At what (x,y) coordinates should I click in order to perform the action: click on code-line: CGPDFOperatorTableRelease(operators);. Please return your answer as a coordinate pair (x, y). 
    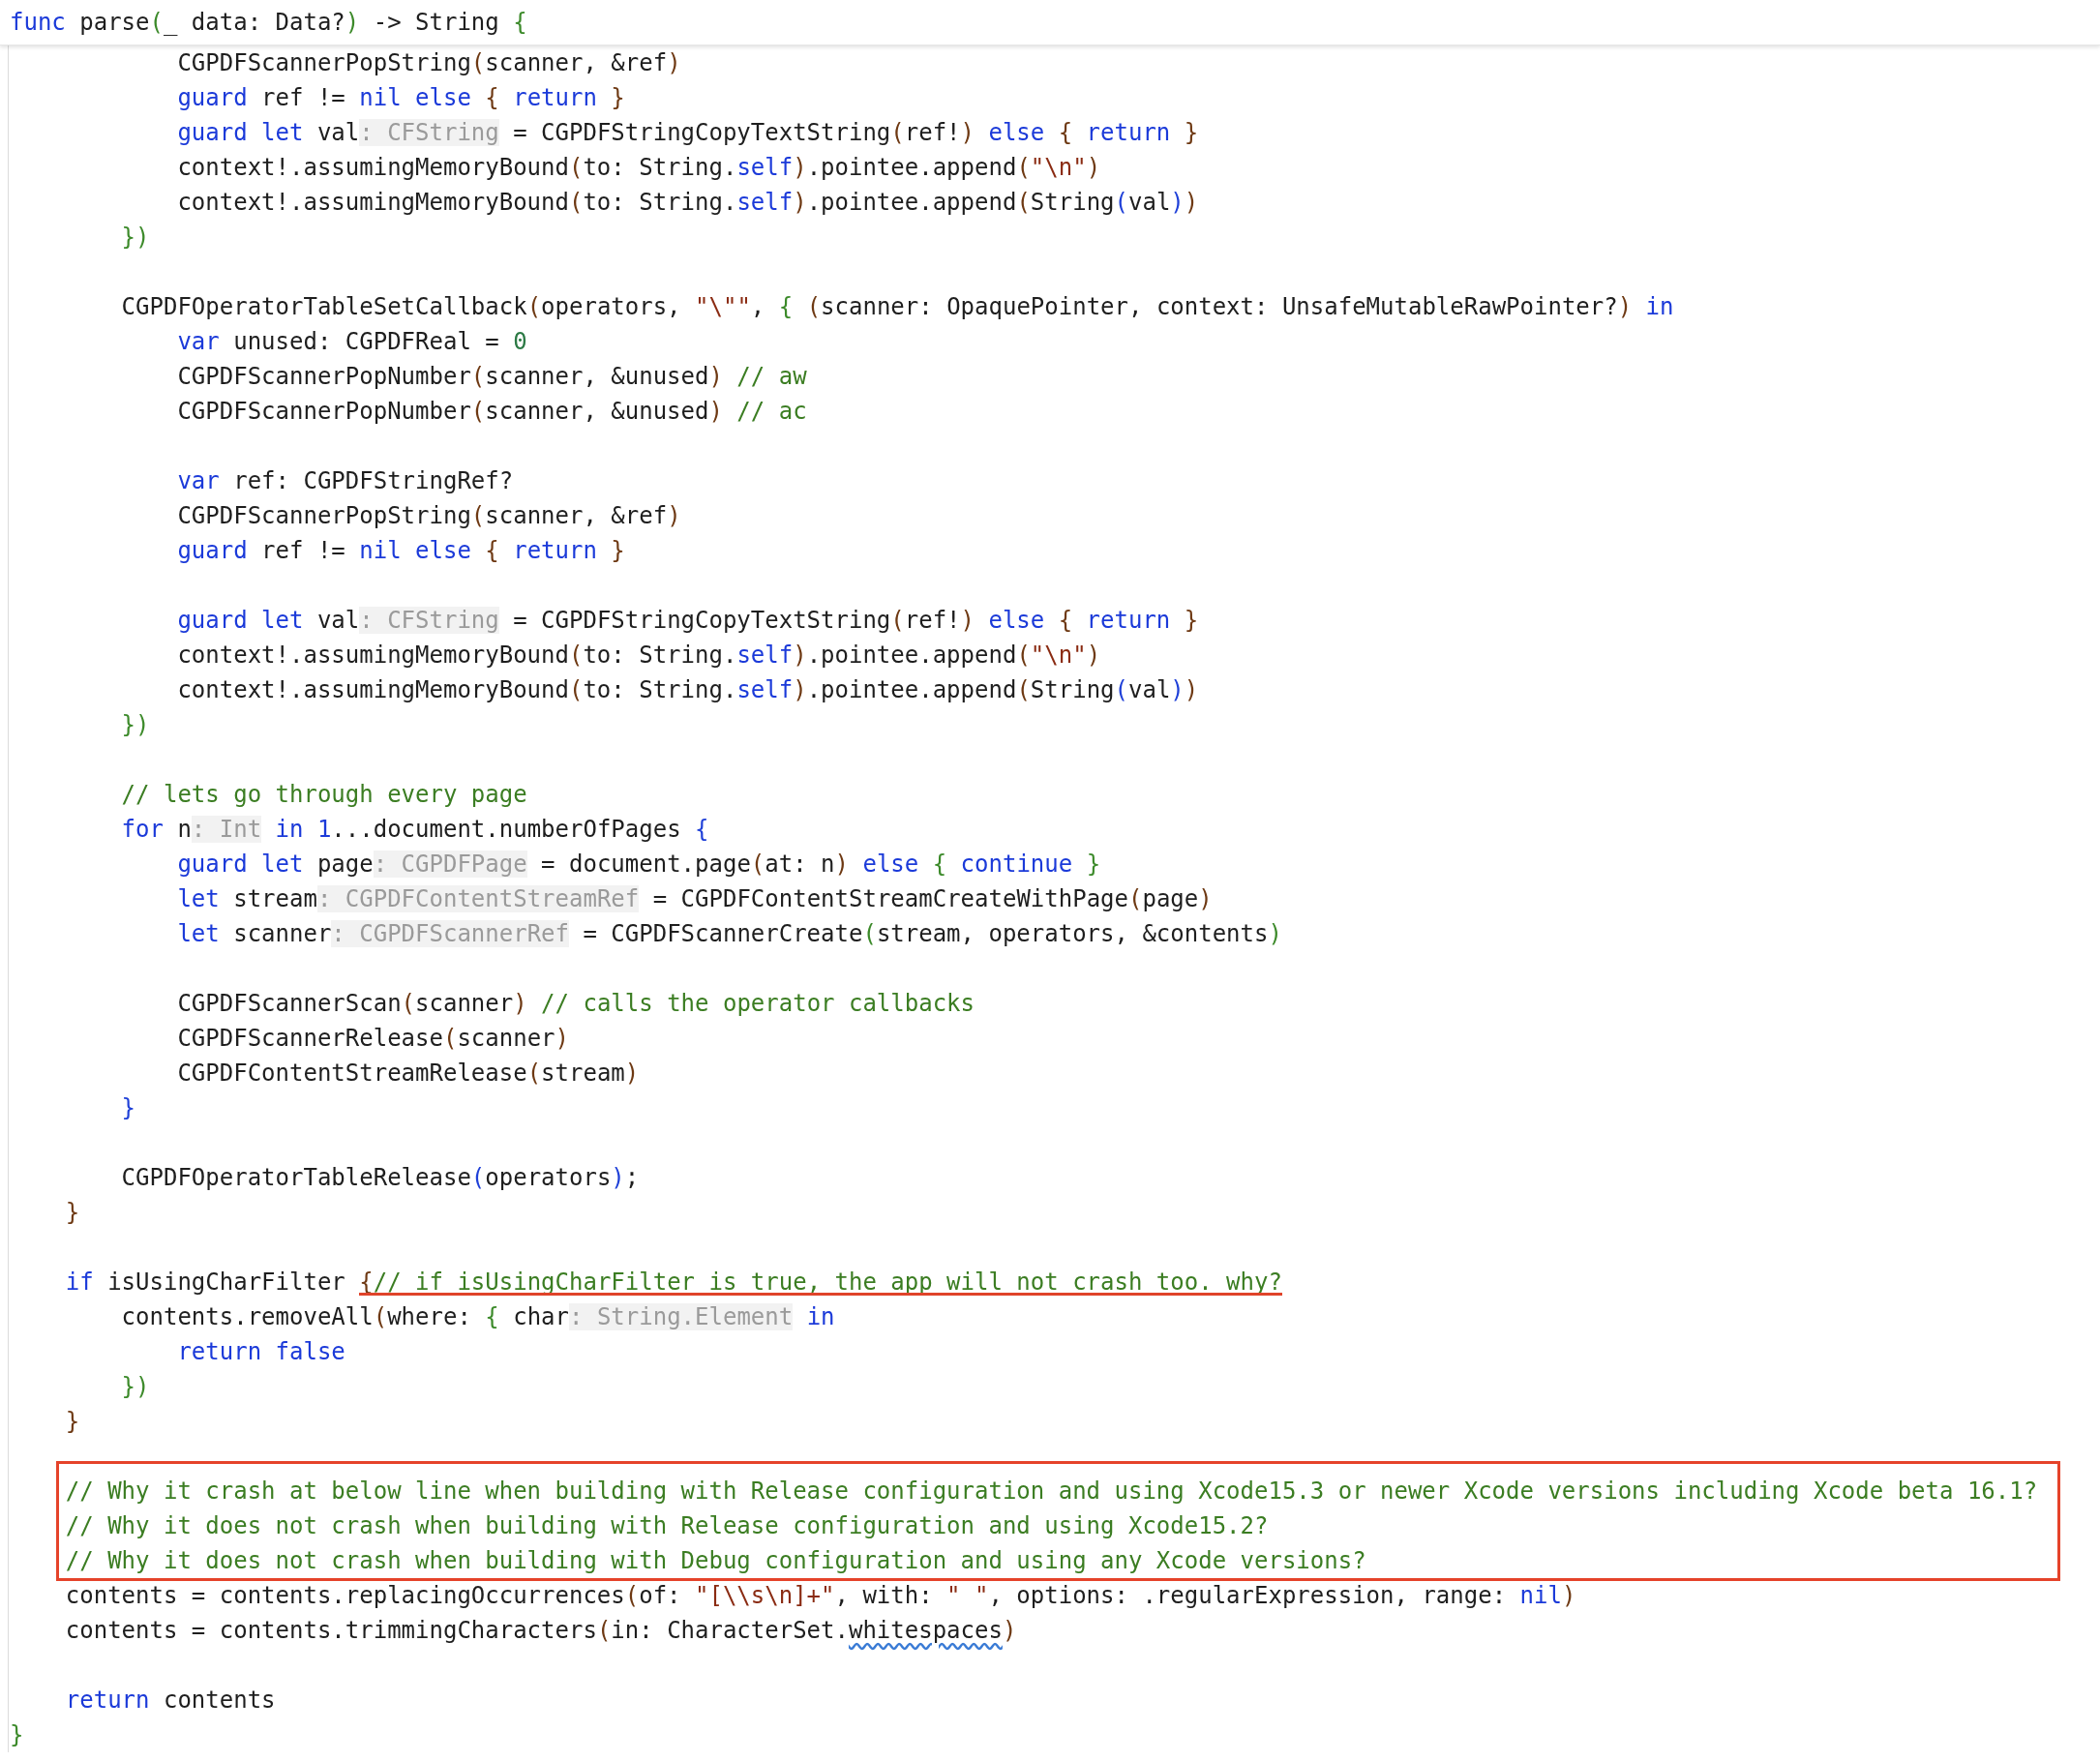
    Looking at the image, I should click on (380, 1178).